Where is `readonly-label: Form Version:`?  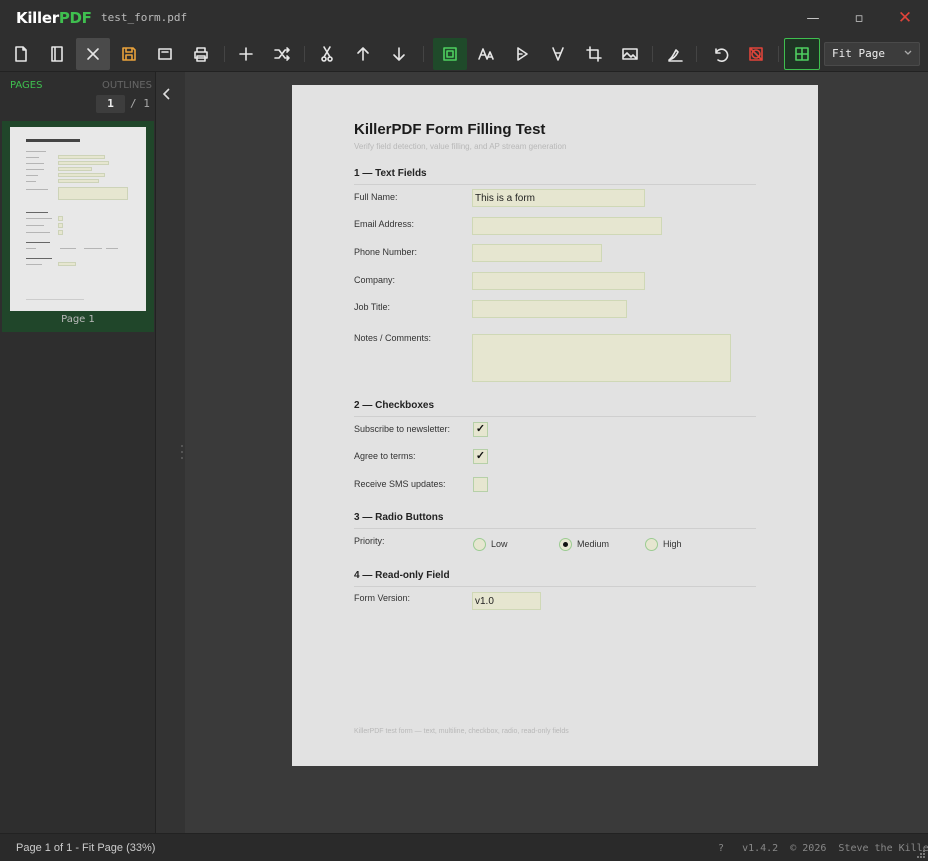
readonly-label: Form Version: is located at coordinates (382, 598).